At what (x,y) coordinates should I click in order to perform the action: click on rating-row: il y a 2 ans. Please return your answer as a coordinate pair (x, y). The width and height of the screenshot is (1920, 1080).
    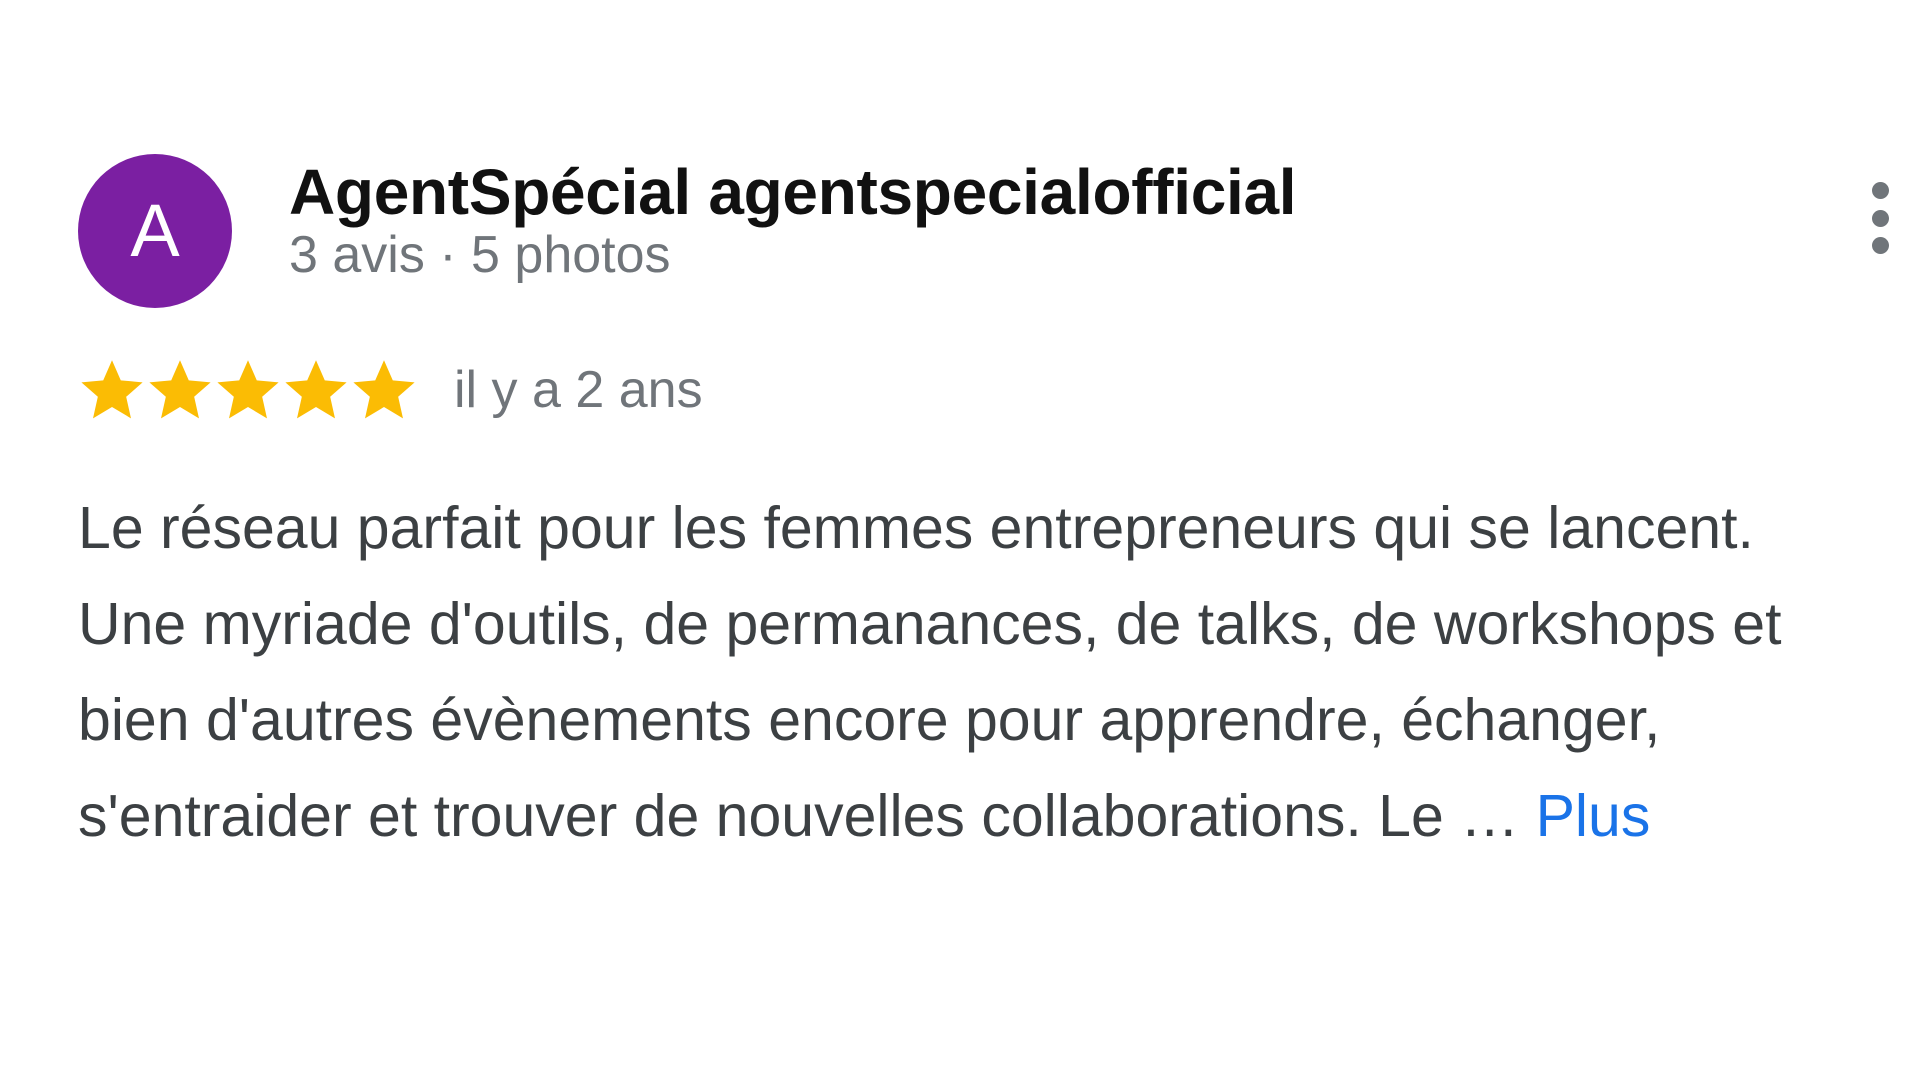
    Looking at the image, I should click on (390, 390).